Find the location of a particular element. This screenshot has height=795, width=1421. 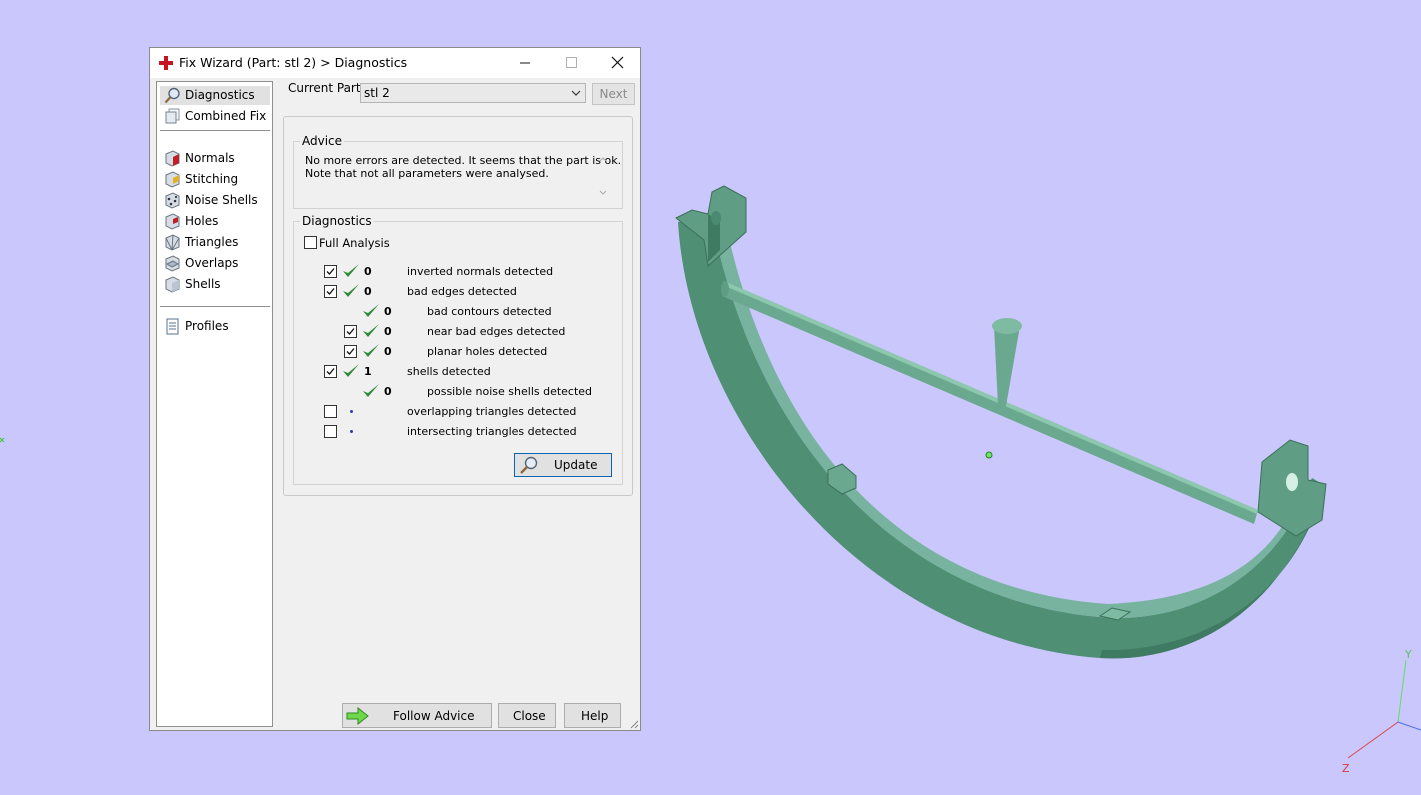

nav-item-triangles: Triangles is located at coordinates (215, 242).